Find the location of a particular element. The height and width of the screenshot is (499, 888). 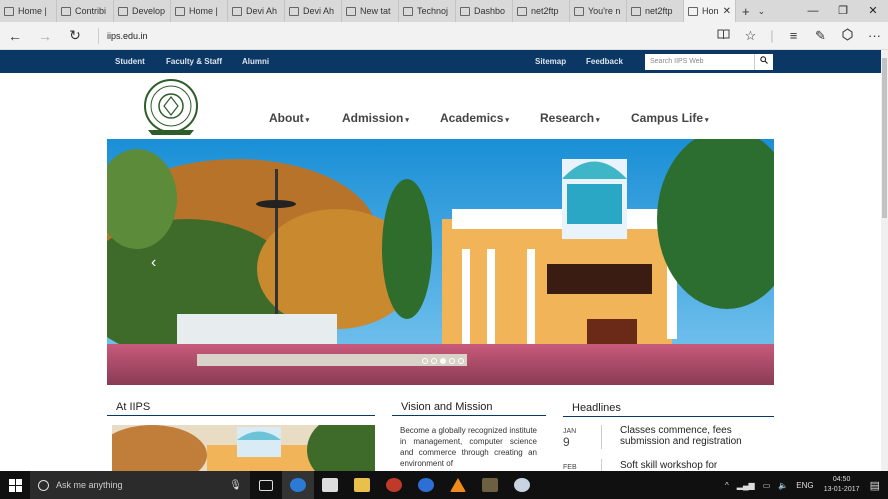

close-tab-icon: ✕ is located at coordinates (727, 11).